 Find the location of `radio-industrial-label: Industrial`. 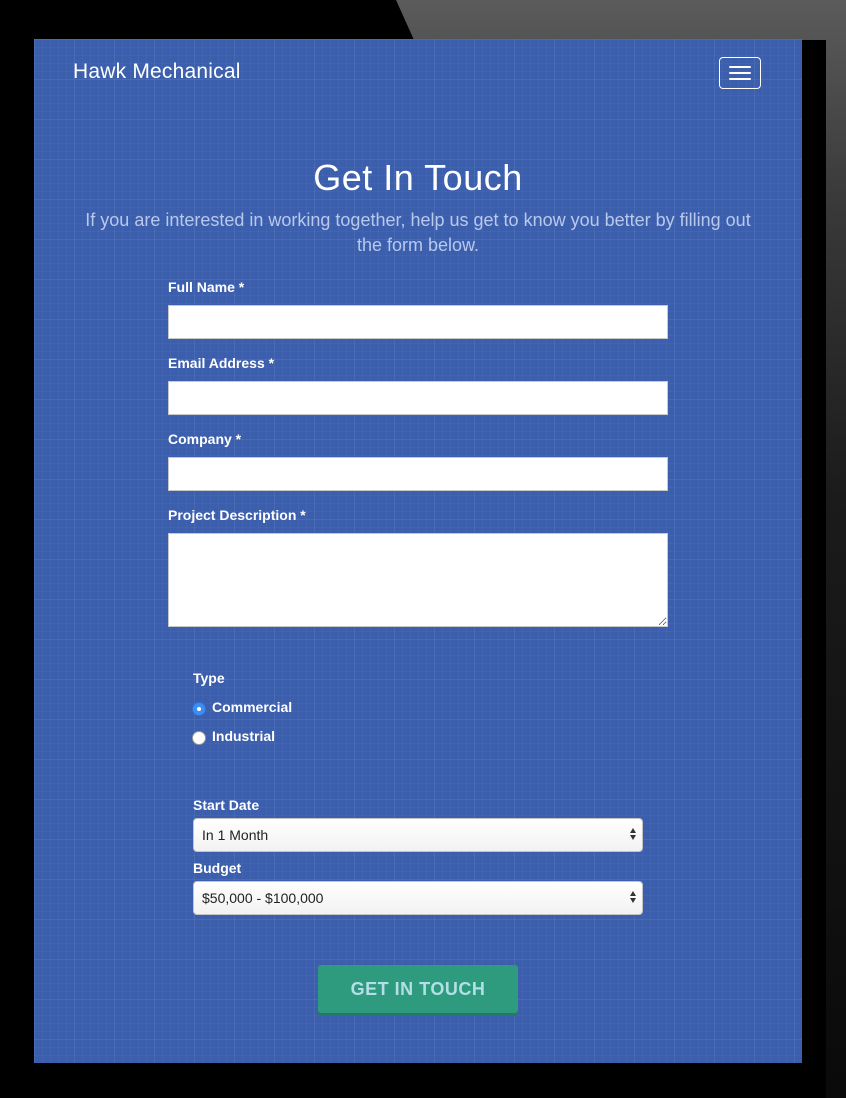

radio-industrial-label: Industrial is located at coordinates (244, 736).